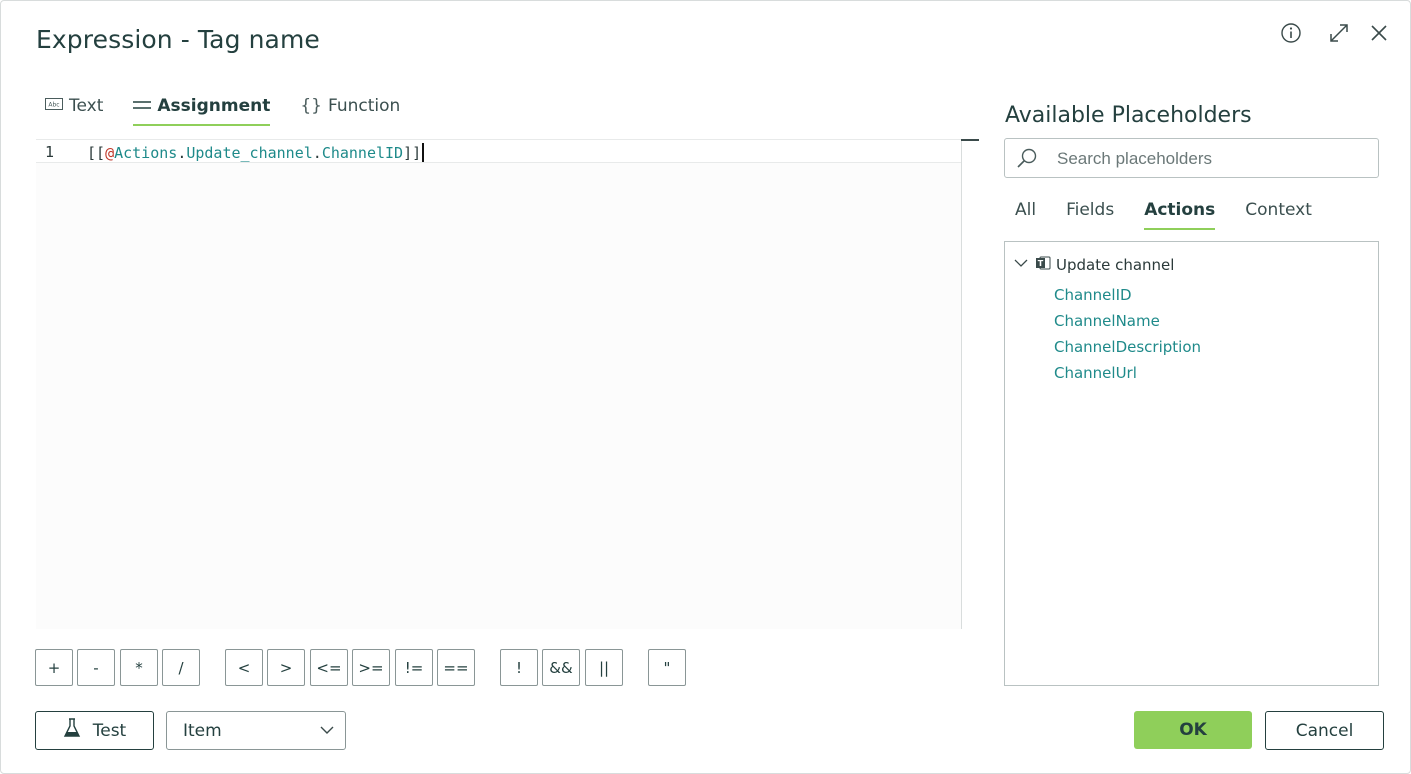 The width and height of the screenshot is (1411, 774). I want to click on test-button: Test, so click(94, 730).